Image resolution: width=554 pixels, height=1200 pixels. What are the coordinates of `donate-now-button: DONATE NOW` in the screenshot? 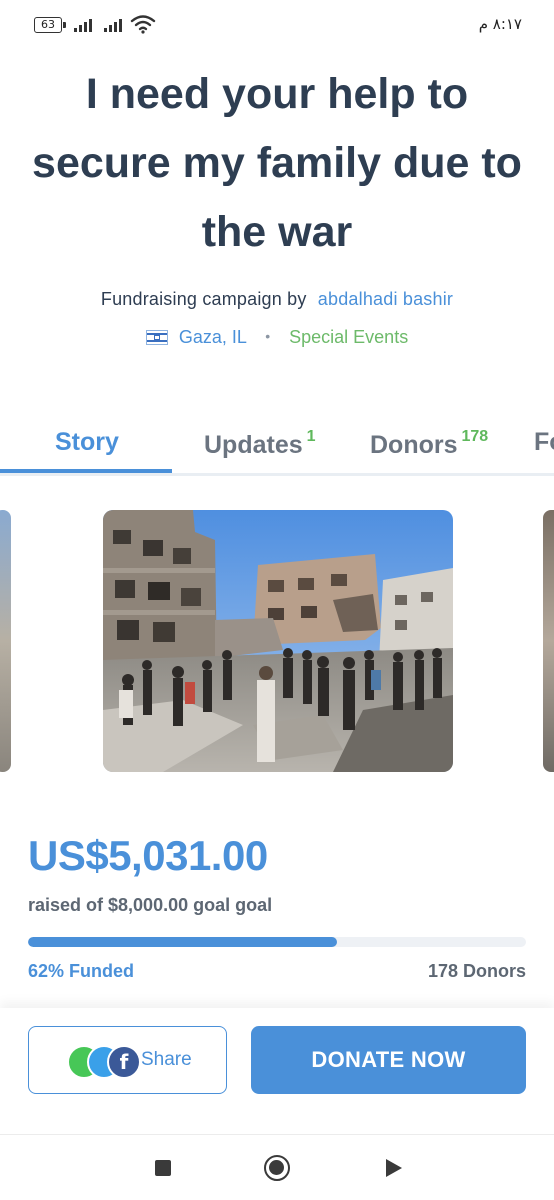 It's located at (388, 1060).